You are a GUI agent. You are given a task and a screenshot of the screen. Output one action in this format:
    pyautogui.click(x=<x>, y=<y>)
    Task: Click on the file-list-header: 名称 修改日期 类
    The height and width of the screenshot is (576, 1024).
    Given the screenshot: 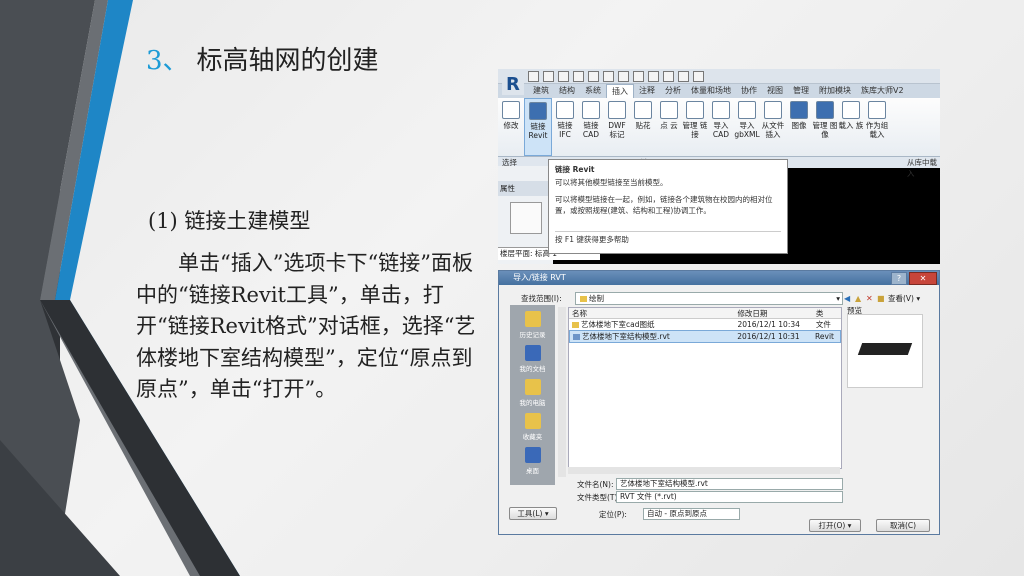 What is the action you would take?
    pyautogui.click(x=705, y=313)
    